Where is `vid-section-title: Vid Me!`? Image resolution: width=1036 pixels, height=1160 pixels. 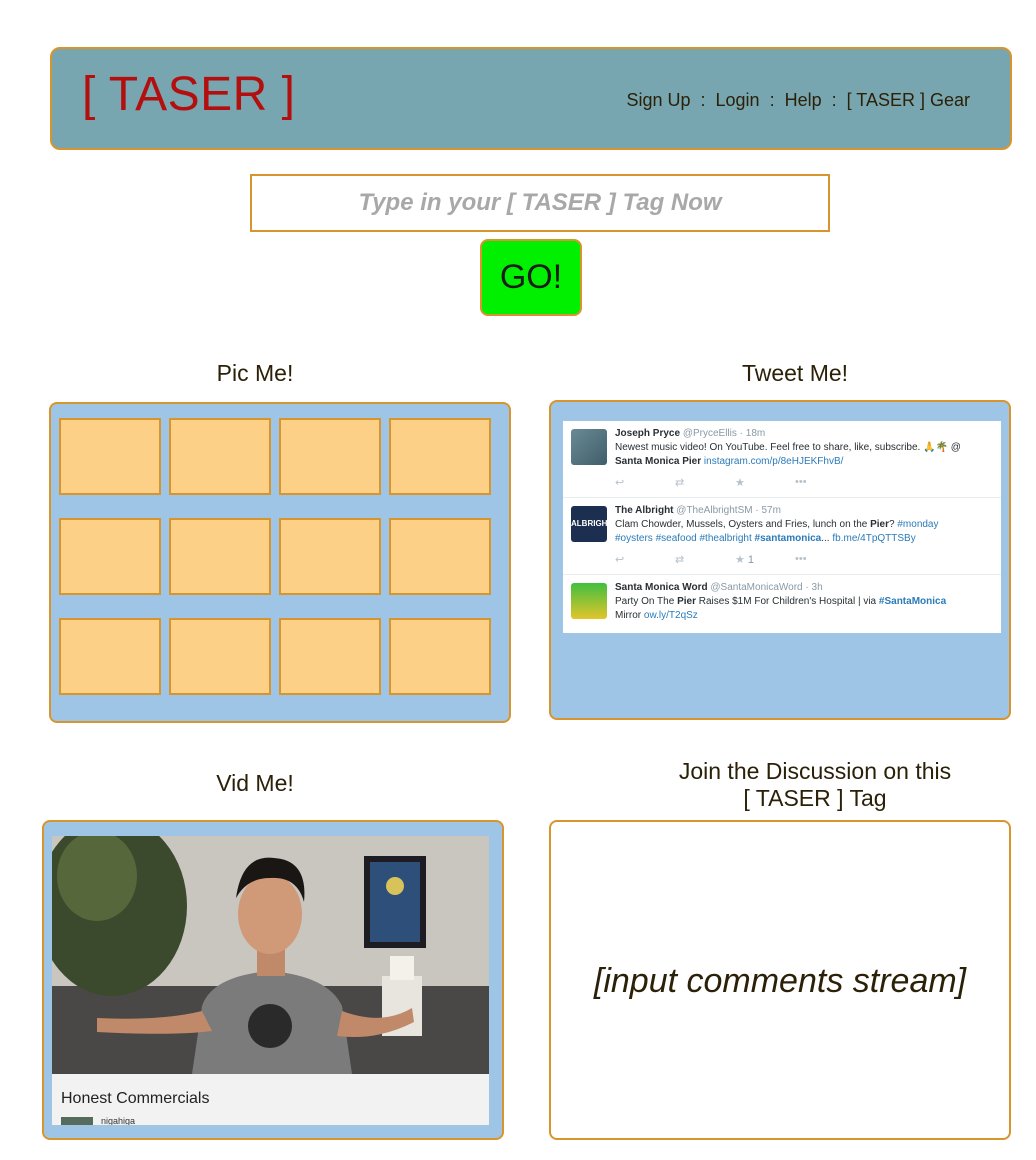
vid-section-title: Vid Me! is located at coordinates (255, 783).